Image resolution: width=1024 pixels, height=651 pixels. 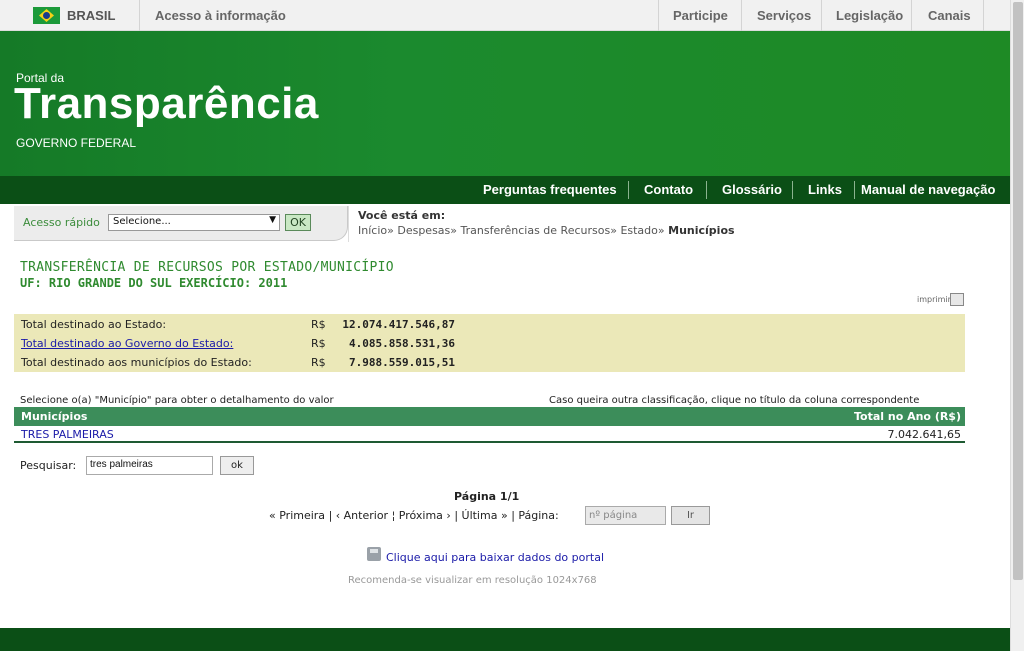 I want to click on printer-icon, so click(x=957, y=299).